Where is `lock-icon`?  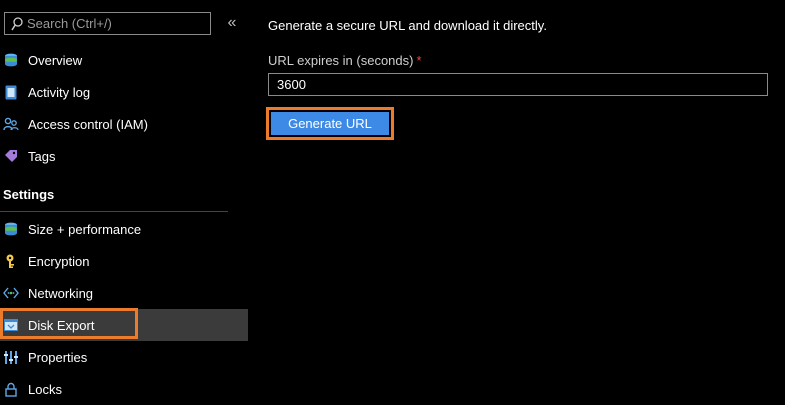
lock-icon is located at coordinates (11, 389).